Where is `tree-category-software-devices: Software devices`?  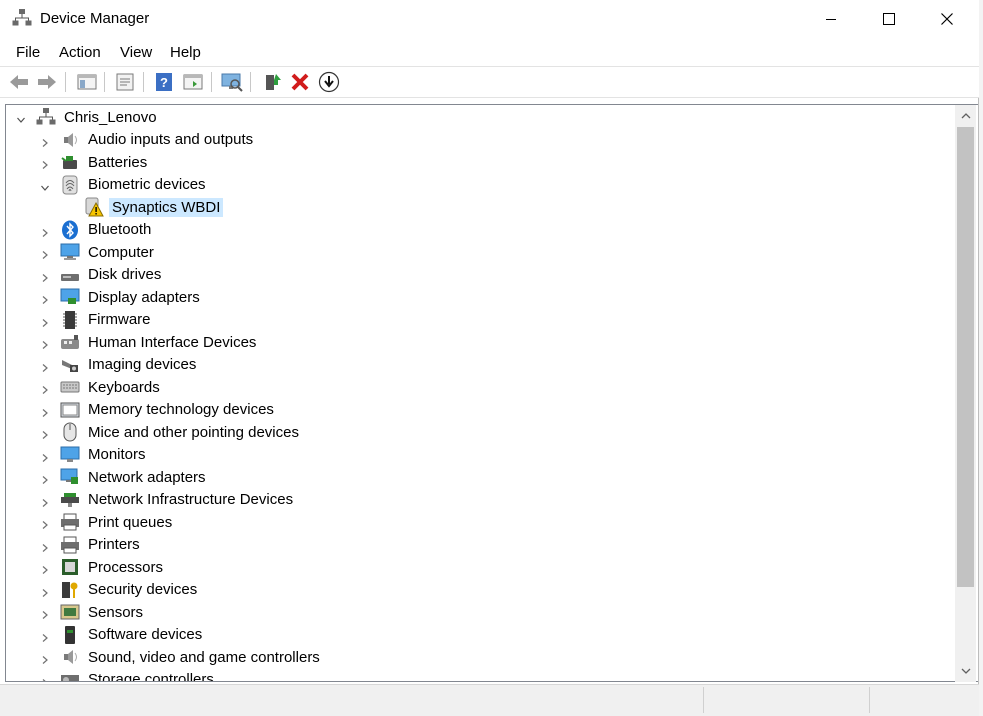 tree-category-software-devices: Software devices is located at coordinates (123, 635).